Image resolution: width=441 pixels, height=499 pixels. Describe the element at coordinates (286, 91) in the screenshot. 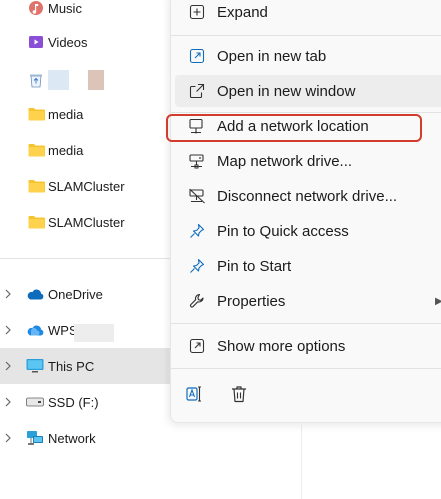

I see `menu-item-label: Open in new window` at that location.